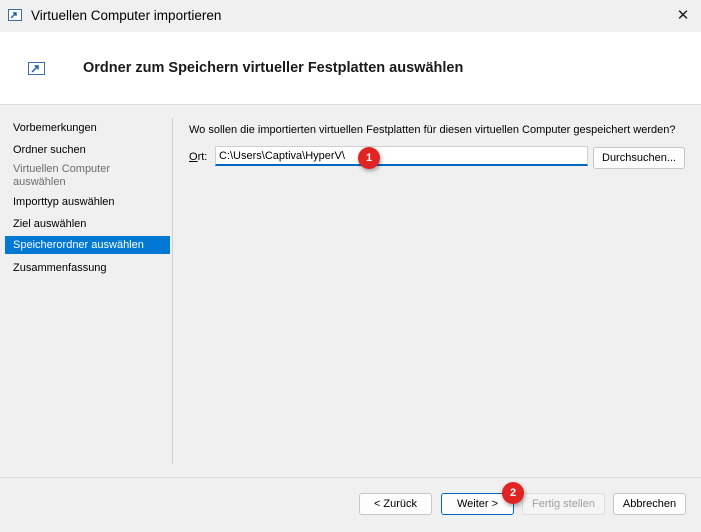  What do you see at coordinates (87, 150) in the screenshot?
I see `sidebar-item-ordner-suchen: Ordner suchen` at bounding box center [87, 150].